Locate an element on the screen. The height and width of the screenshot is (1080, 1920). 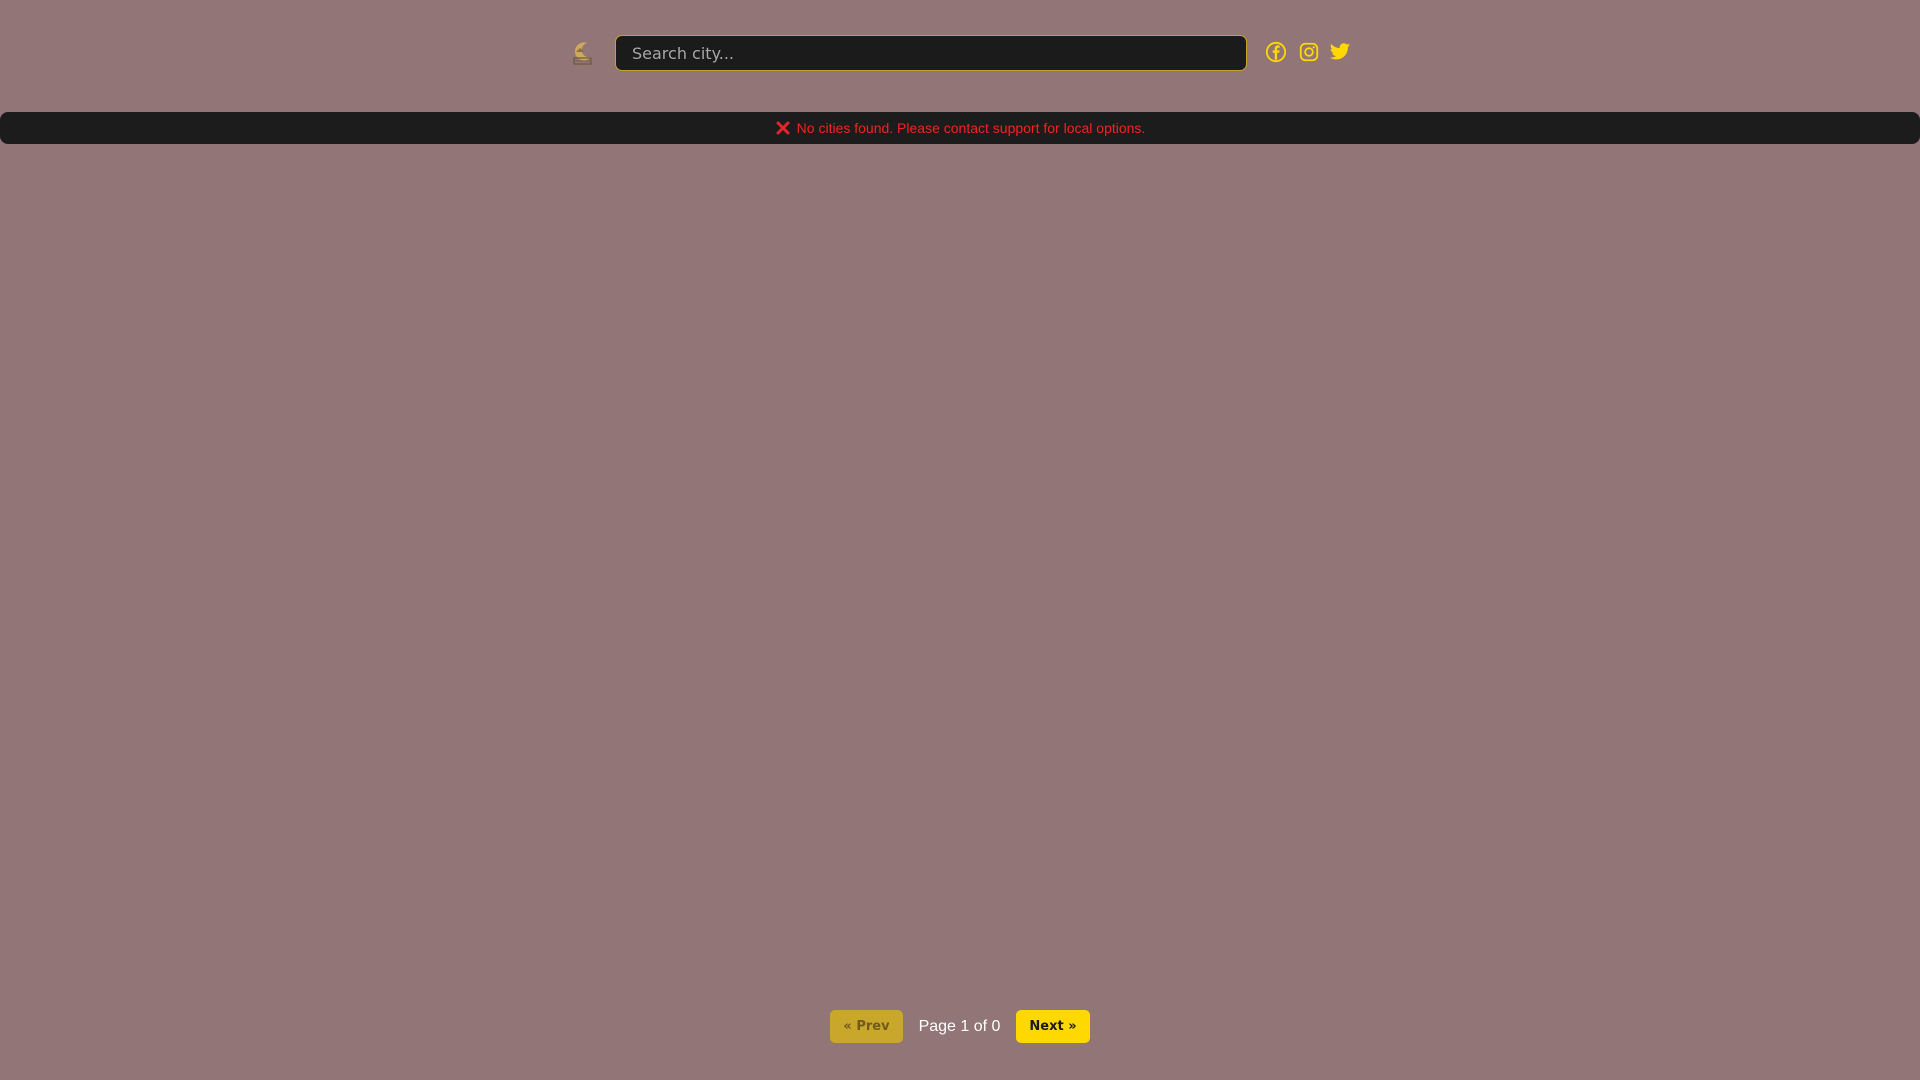
header is located at coordinates (960, 54).